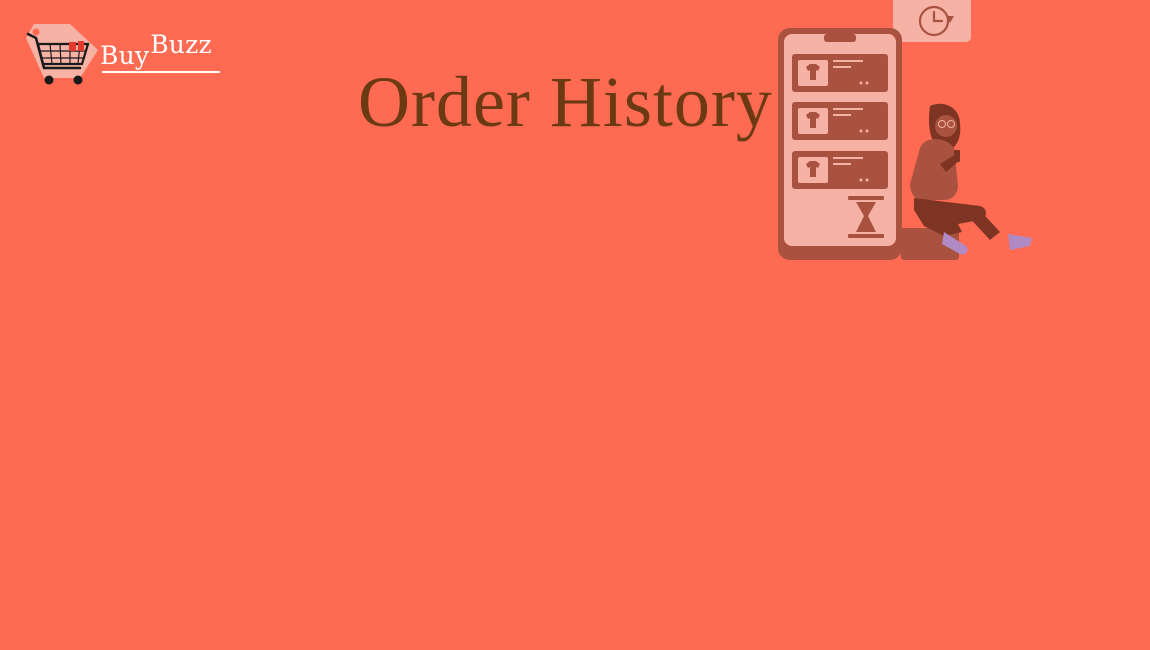 The image size is (1150, 650). I want to click on brand-name: BuyBuzz, so click(156, 50).